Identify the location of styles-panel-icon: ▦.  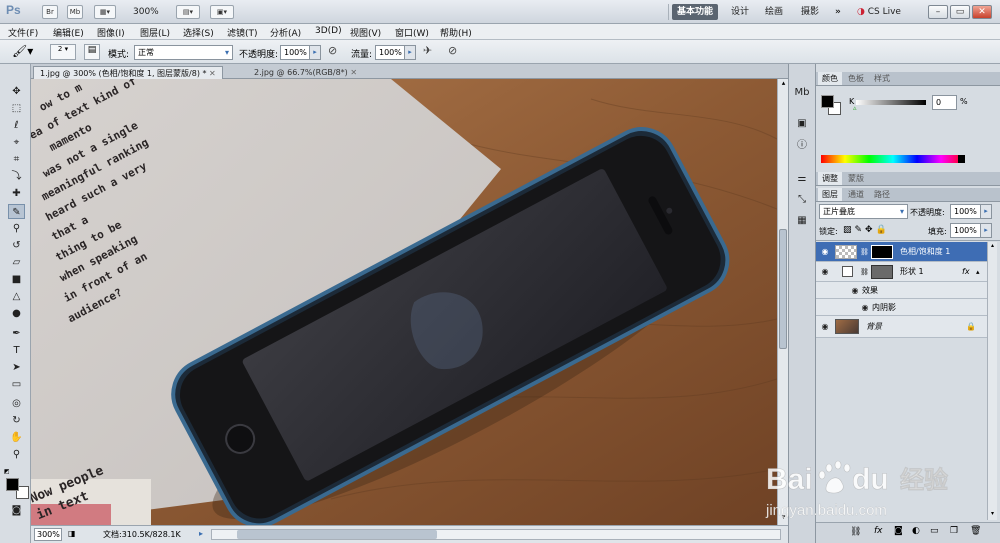
(802, 221).